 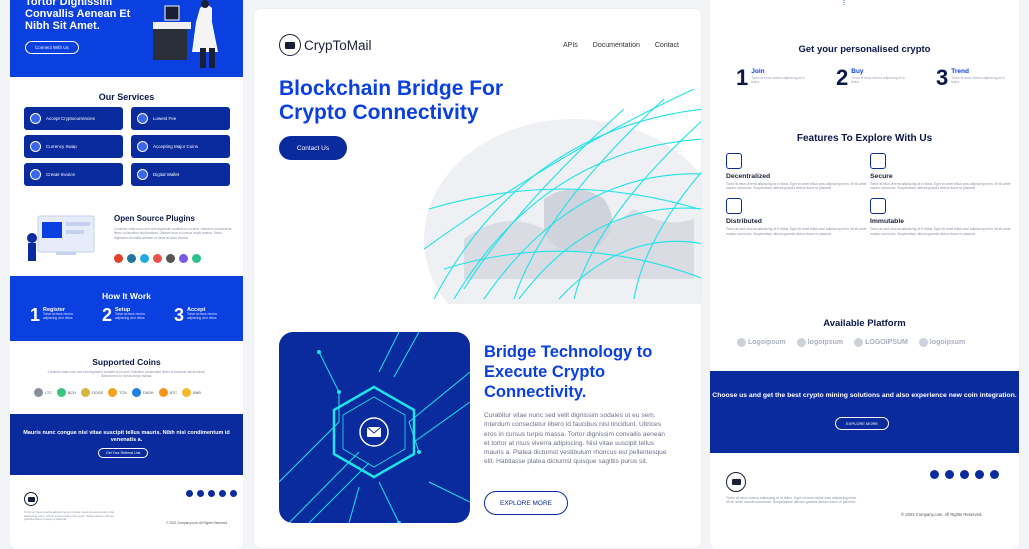 I want to click on coin-doge: DOGE, so click(x=92, y=392).